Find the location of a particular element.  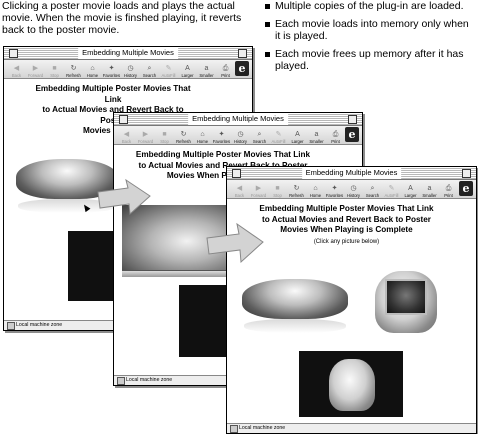

poster-movie-imac-display is located at coordinates (406, 302).